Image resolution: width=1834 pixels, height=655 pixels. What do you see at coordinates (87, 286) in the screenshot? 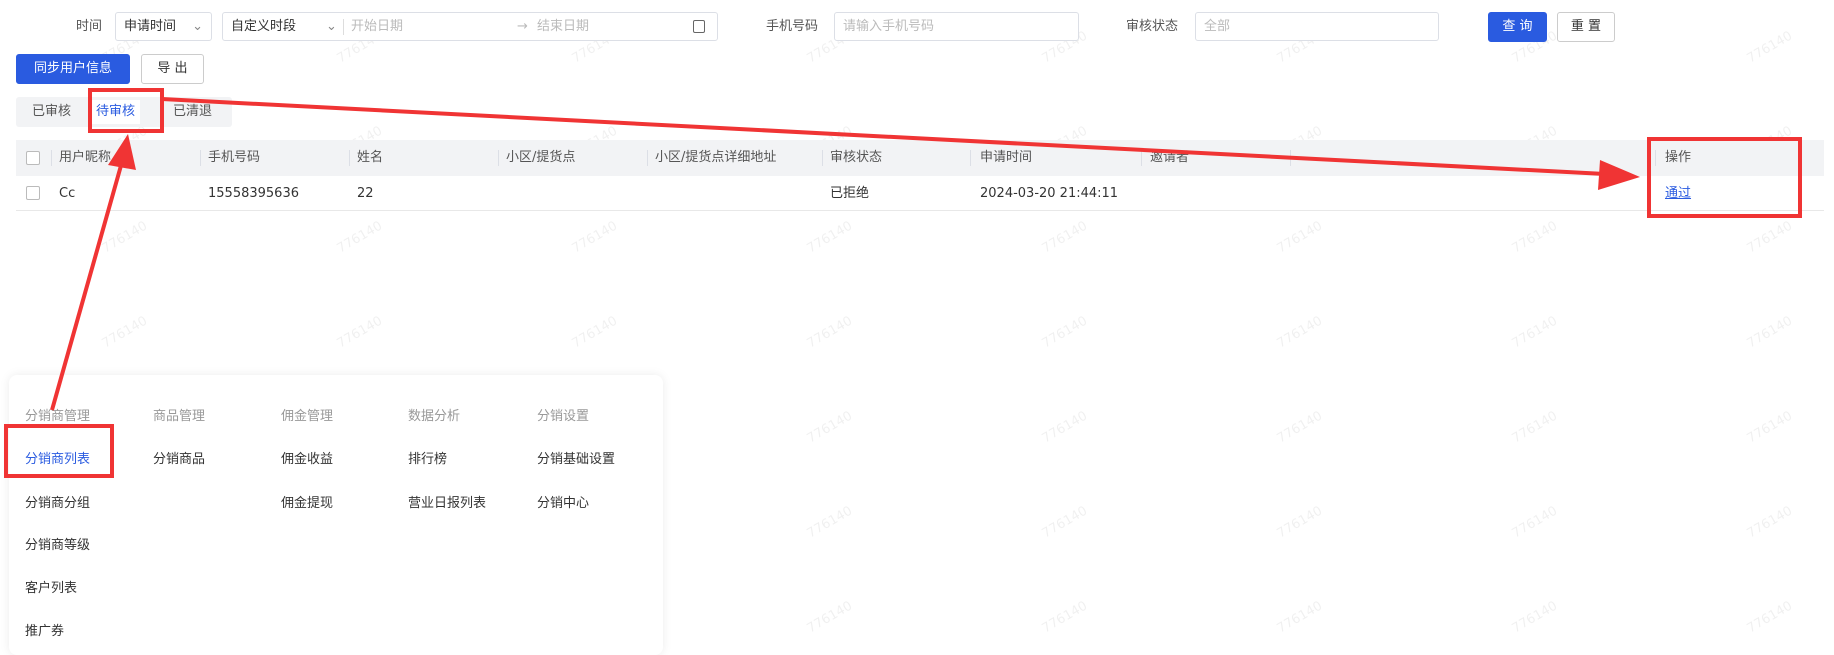
I see `arrow-to-tab-line` at bounding box center [87, 286].